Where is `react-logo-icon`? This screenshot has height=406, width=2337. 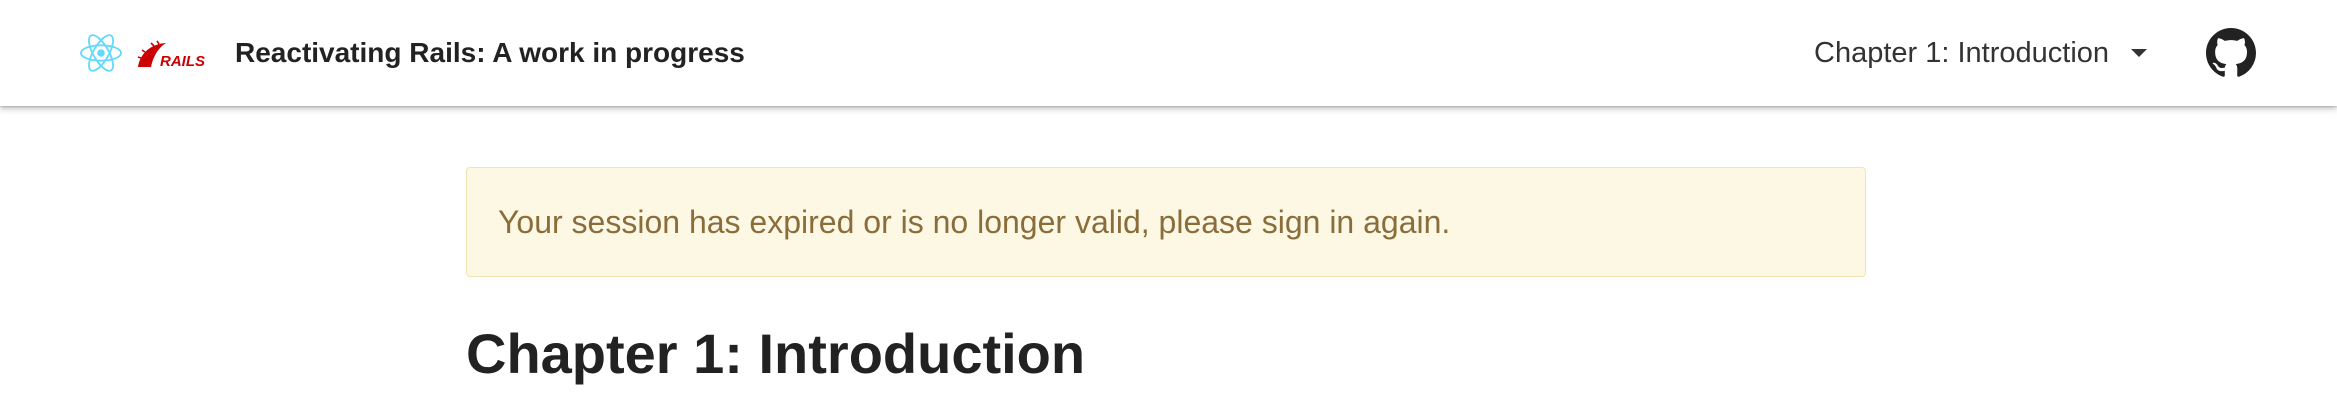
react-logo-icon is located at coordinates (101, 53).